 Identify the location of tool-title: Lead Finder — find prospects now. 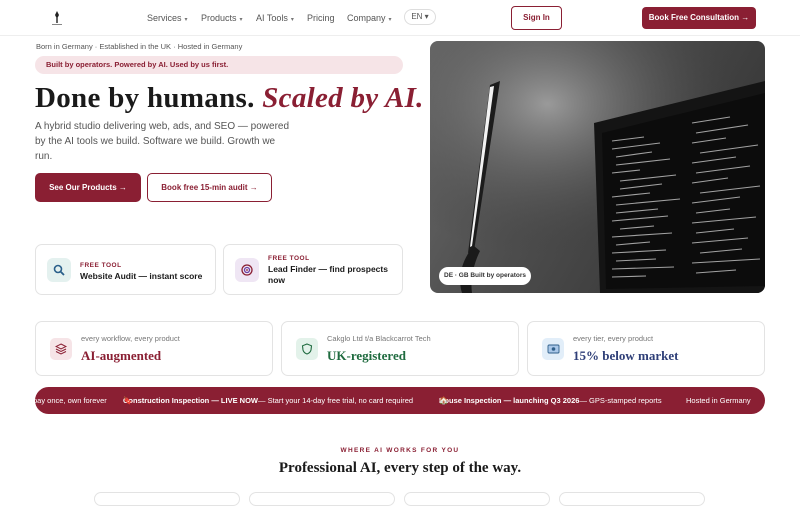
(328, 274).